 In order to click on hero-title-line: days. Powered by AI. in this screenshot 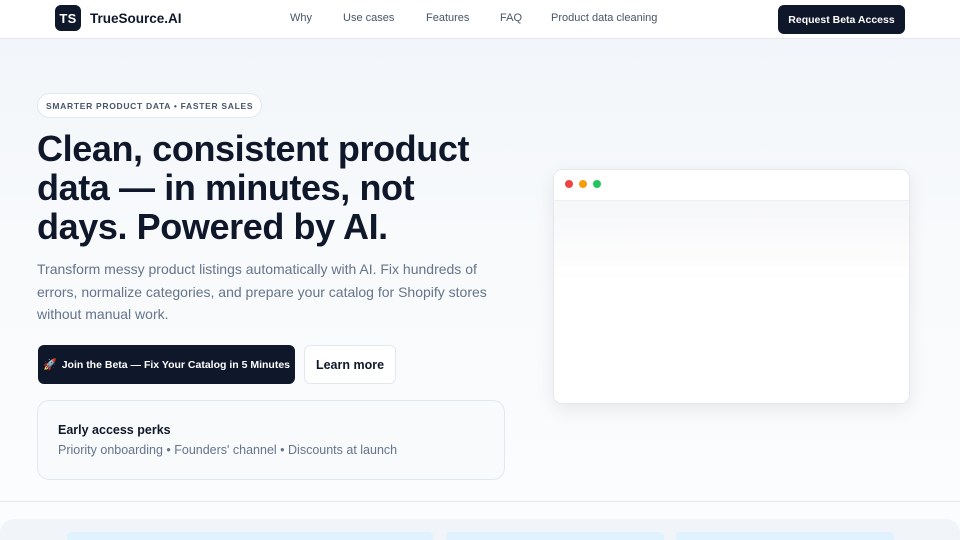, I will do `click(212, 226)`.